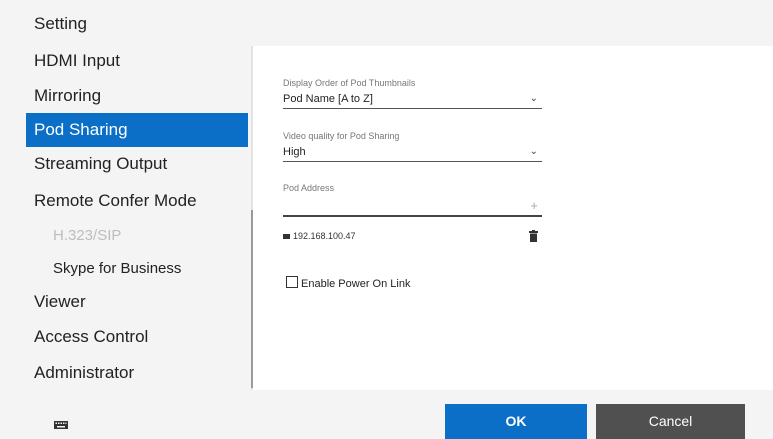 The height and width of the screenshot is (439, 773). I want to click on title-bar: Setting, so click(386, 23).